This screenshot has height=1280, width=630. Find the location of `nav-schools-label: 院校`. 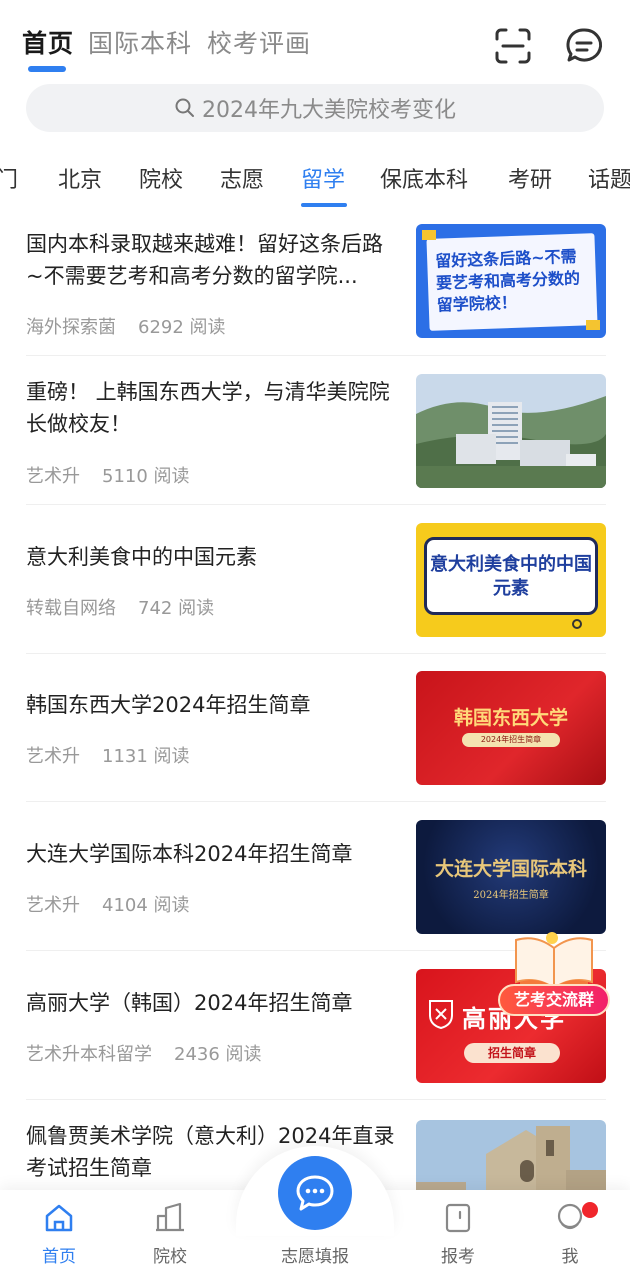

nav-schools-label: 院校 is located at coordinates (170, 1257).